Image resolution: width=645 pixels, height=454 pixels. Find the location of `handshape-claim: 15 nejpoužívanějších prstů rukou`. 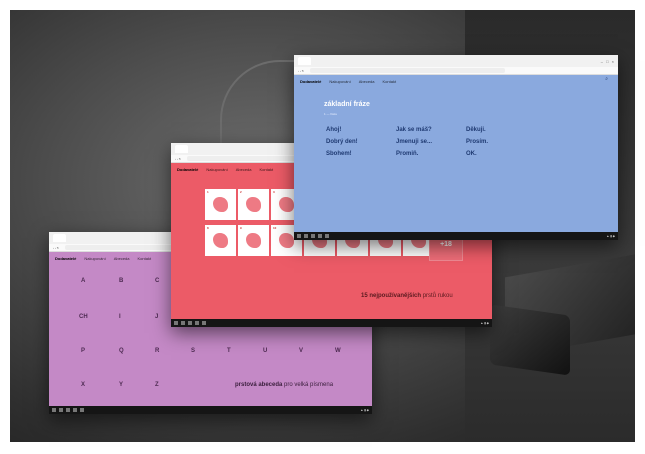

handshape-claim: 15 nejpoužívanějších prstů rukou is located at coordinates (407, 296).